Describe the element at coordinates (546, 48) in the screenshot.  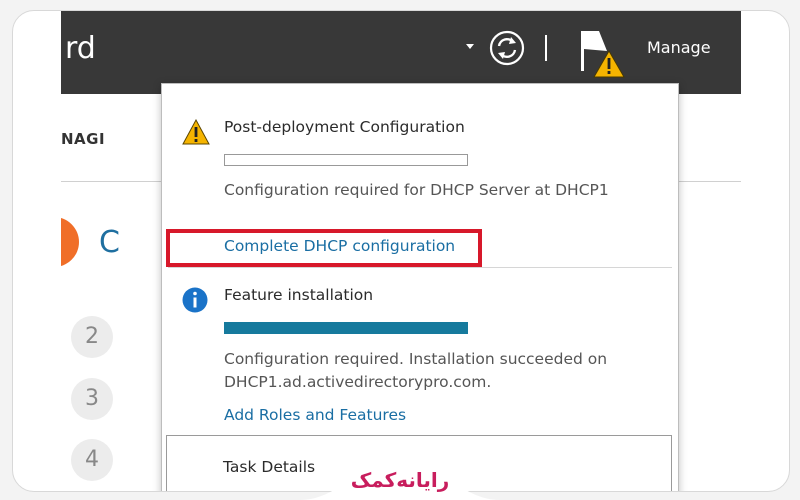
I see `toolbar-divider` at that location.